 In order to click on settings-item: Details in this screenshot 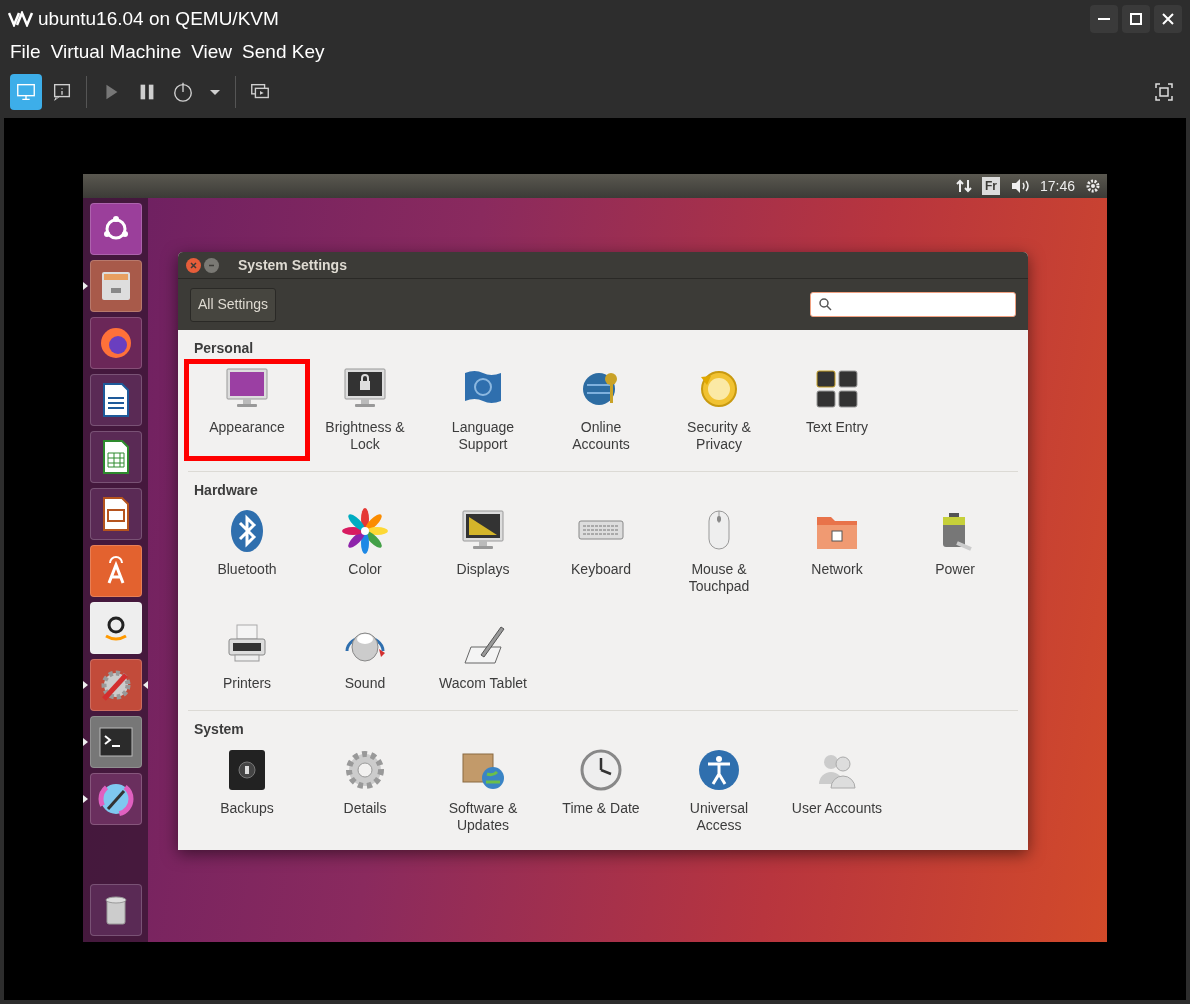, I will do `click(365, 791)`.